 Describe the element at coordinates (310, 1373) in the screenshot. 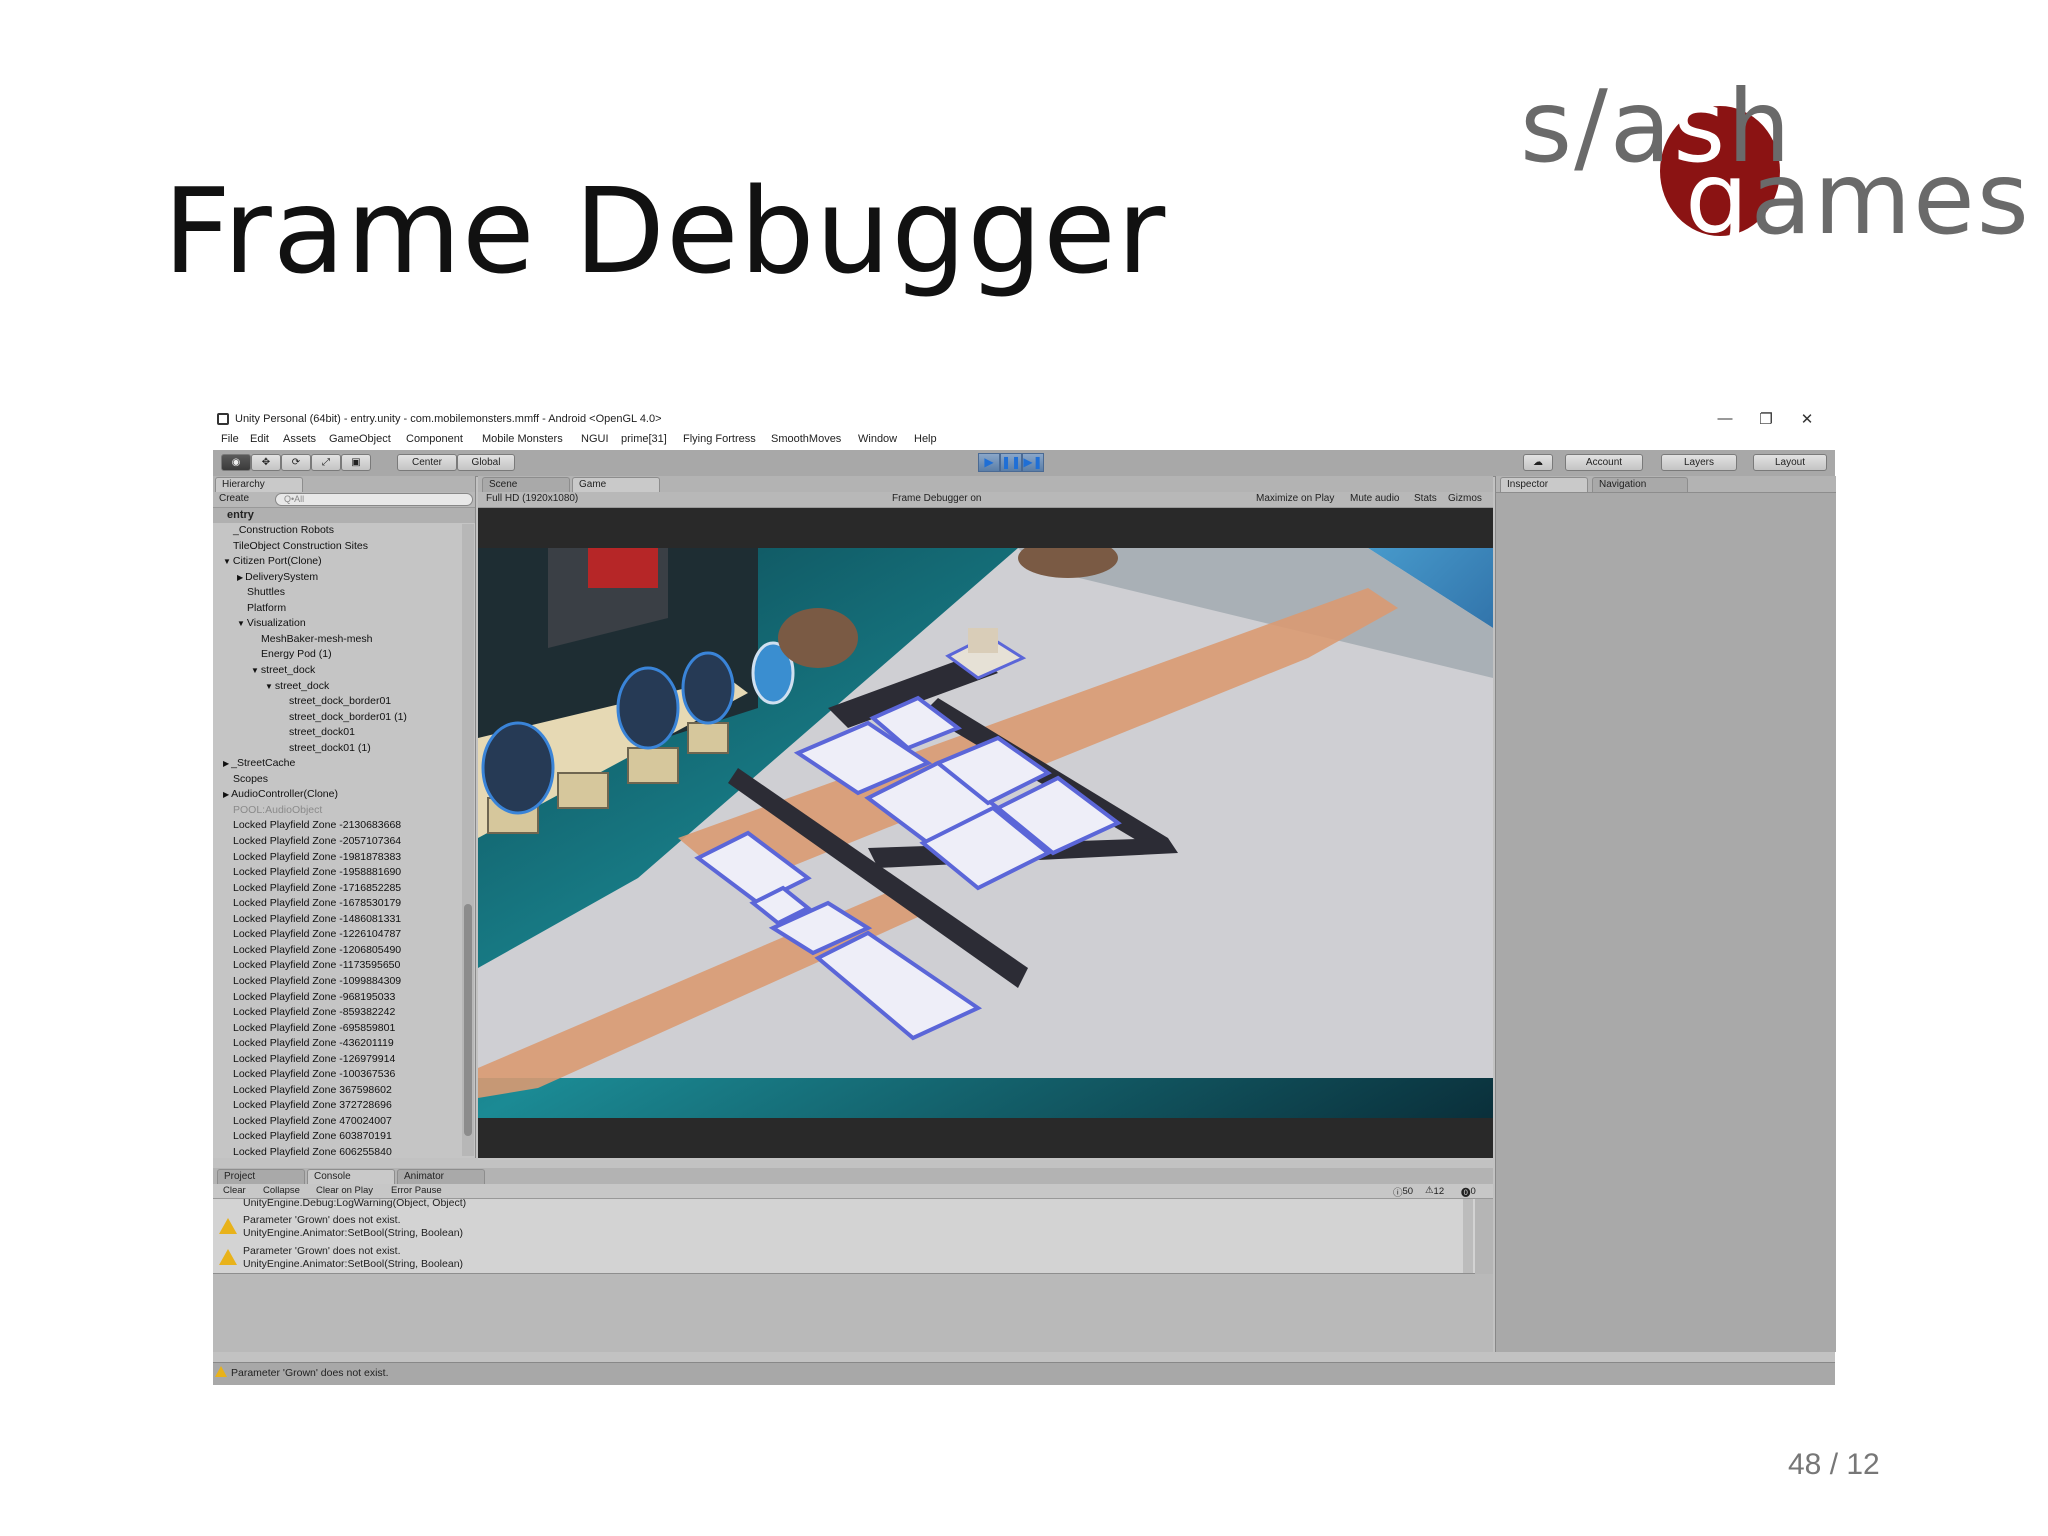

I see `status-message: Parameter 'Grown' does not exist.` at that location.